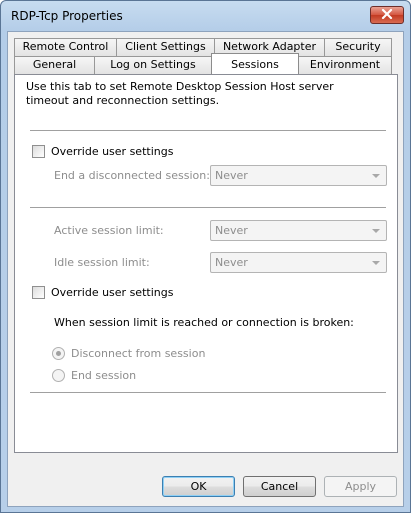 The width and height of the screenshot is (411, 513). I want to click on override-user-settings-checkbox-1: Override user settings, so click(102, 151).